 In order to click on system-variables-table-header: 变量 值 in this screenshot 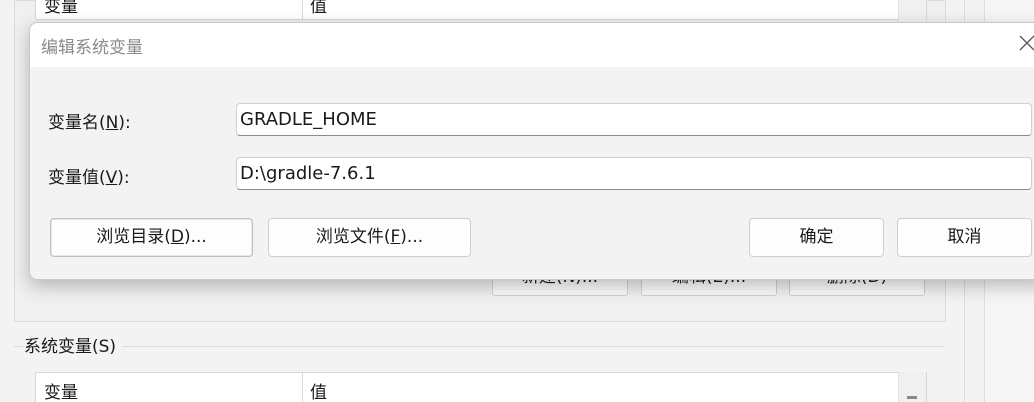, I will do `click(481, 387)`.